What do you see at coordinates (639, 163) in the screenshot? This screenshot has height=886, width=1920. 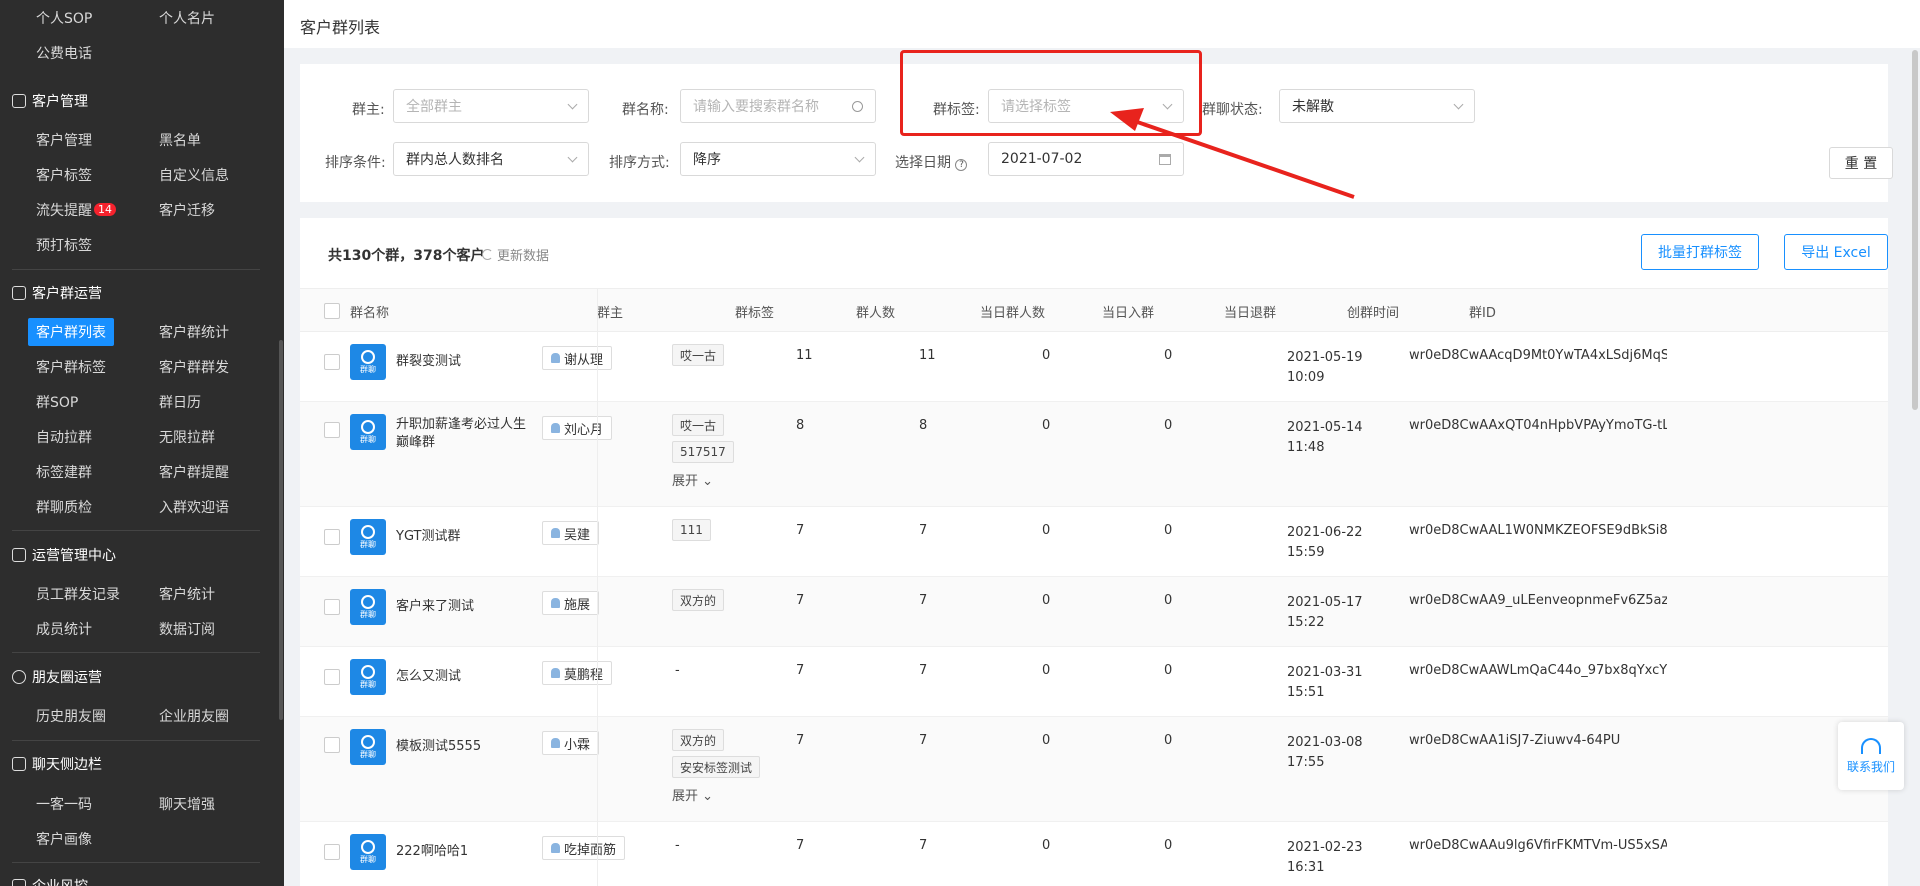 I see `sort-order-label: 排序方式:` at bounding box center [639, 163].